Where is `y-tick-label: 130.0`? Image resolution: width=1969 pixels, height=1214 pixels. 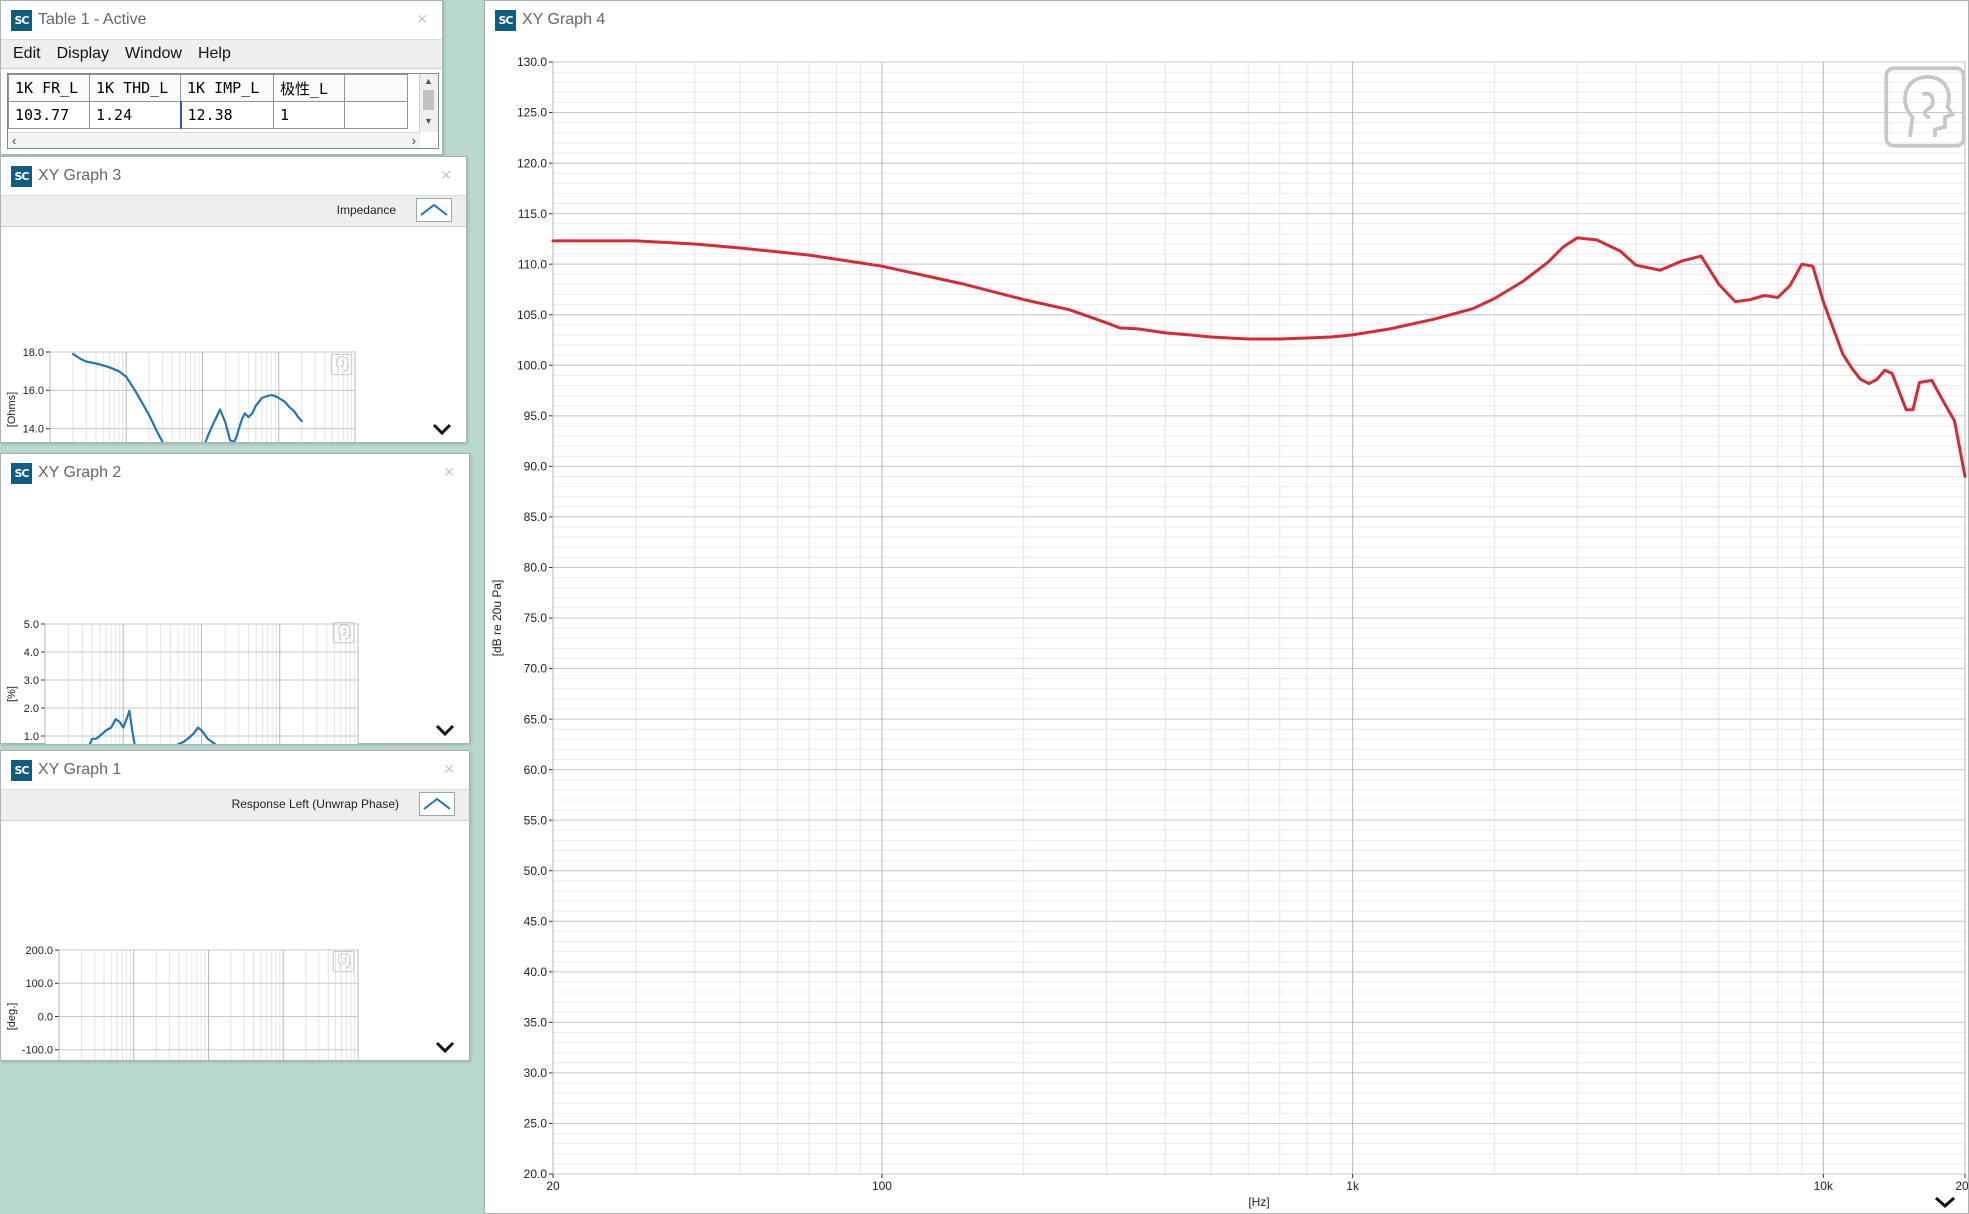
y-tick-label: 130.0 is located at coordinates (532, 62).